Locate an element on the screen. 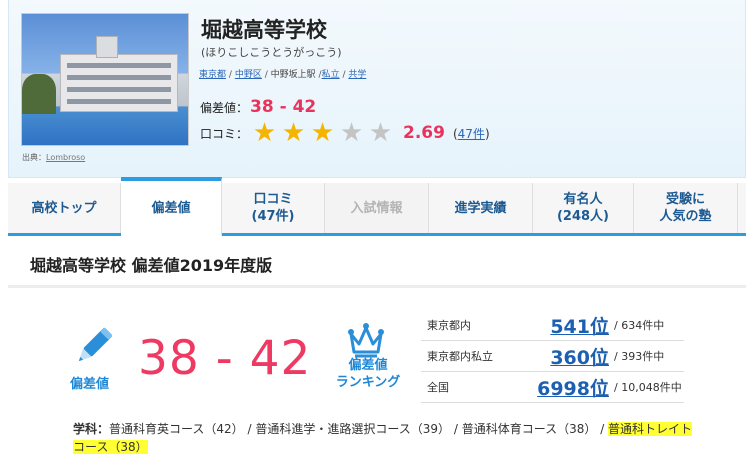 This screenshot has width=746, height=464. ranking-row: 東京都内私立 360位 / 393件中 is located at coordinates (552, 356).